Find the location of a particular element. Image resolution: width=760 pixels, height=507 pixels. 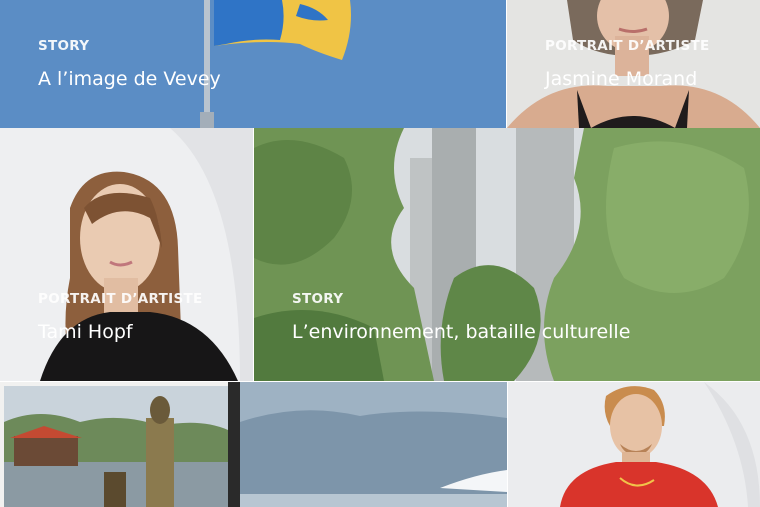

river-image is located at coordinates (120, 444).